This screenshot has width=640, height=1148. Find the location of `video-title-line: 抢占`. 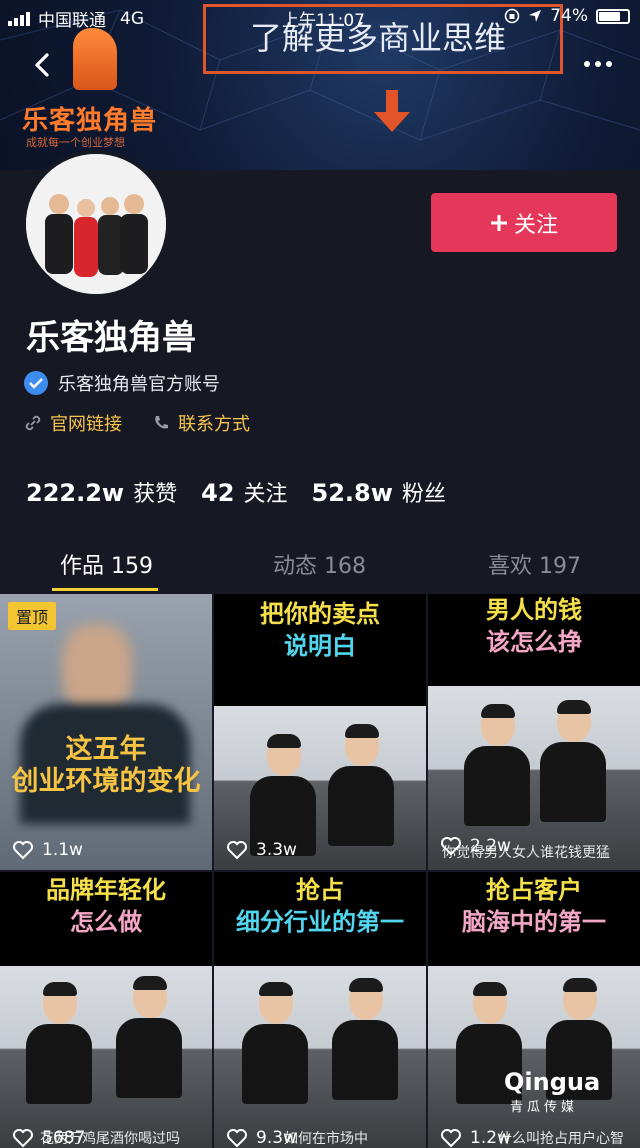

video-title-line: 抢占 is located at coordinates (320, 890).